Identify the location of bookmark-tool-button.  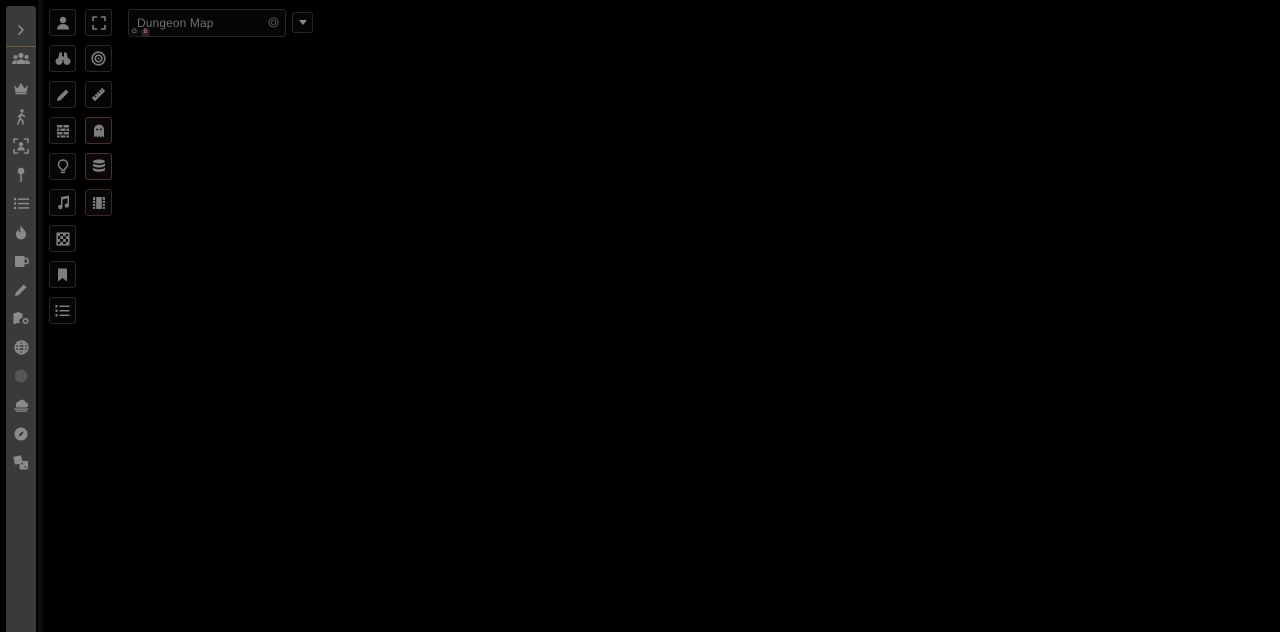
(62, 274).